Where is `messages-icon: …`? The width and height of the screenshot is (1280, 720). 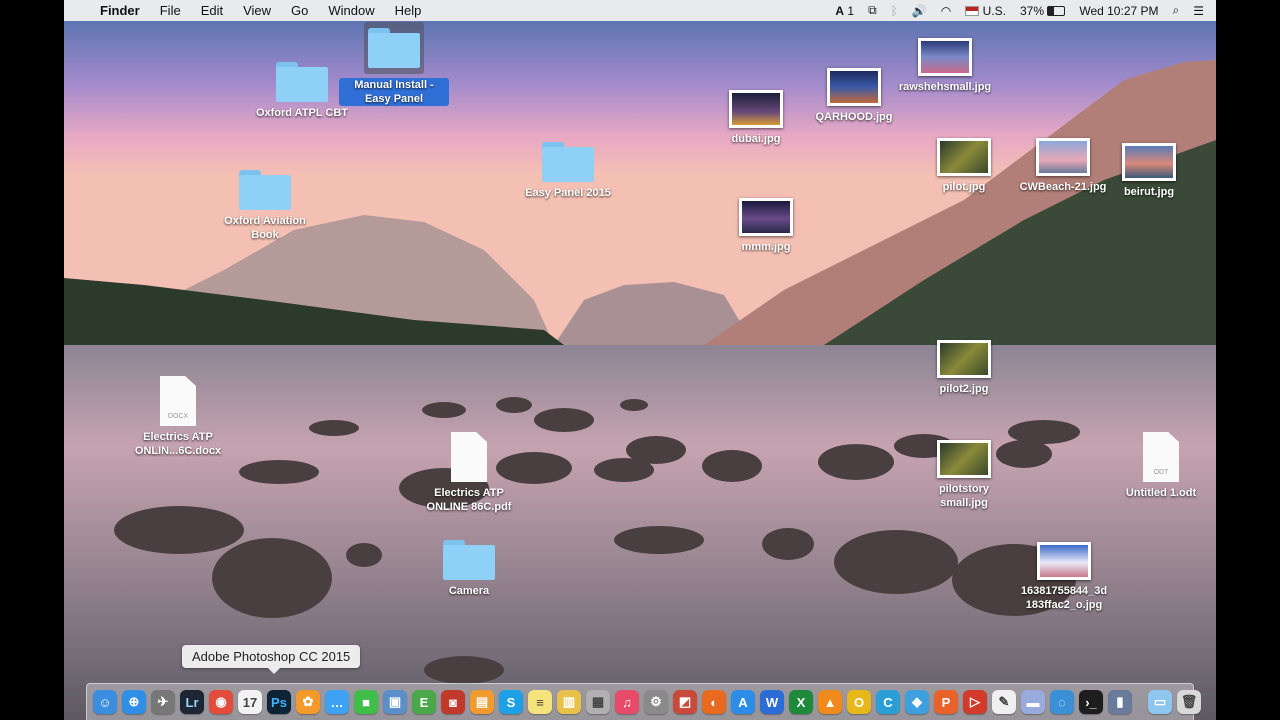 messages-icon: … is located at coordinates (337, 702).